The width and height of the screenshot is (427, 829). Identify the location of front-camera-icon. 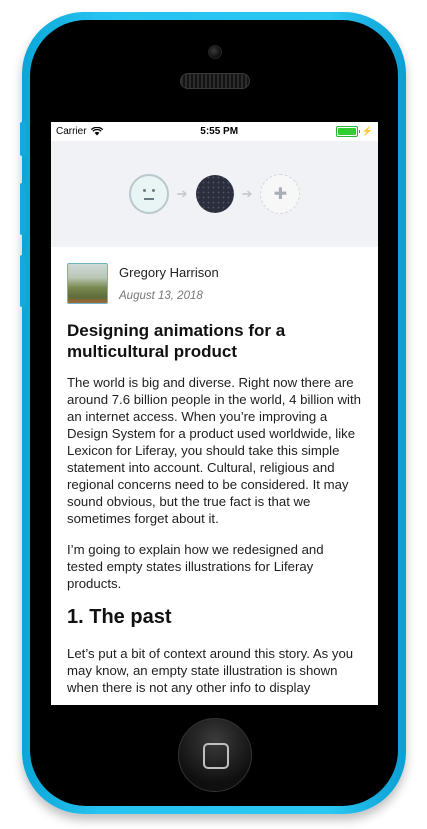
(215, 52).